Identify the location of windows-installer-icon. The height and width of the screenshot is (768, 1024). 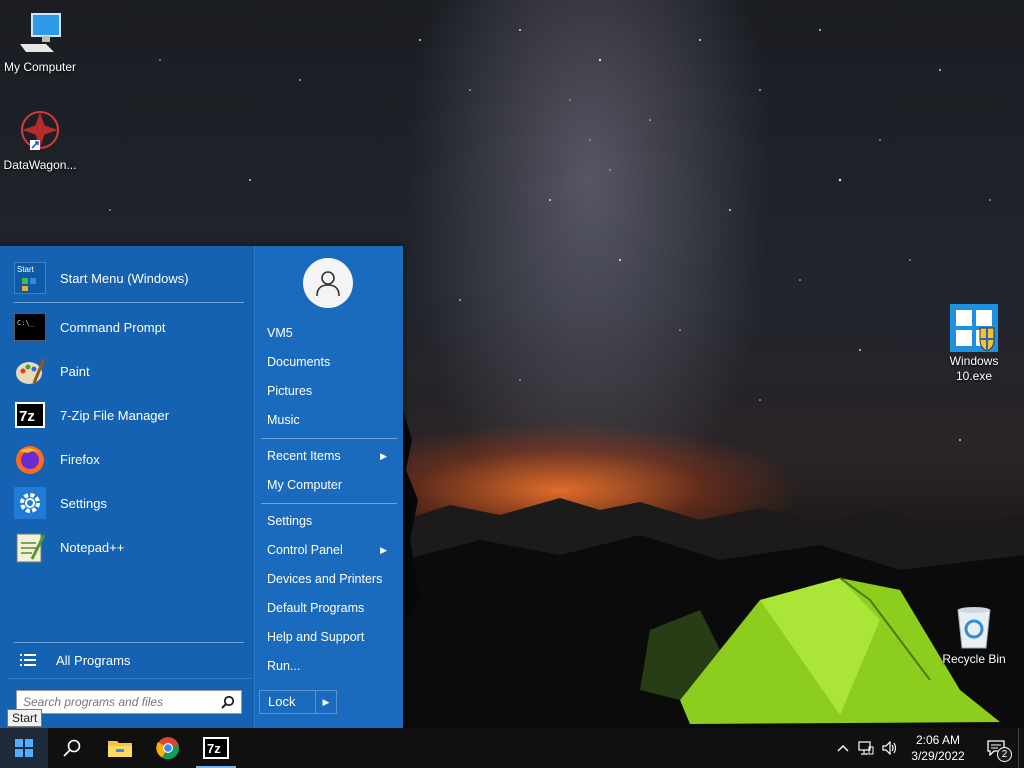
(974, 328).